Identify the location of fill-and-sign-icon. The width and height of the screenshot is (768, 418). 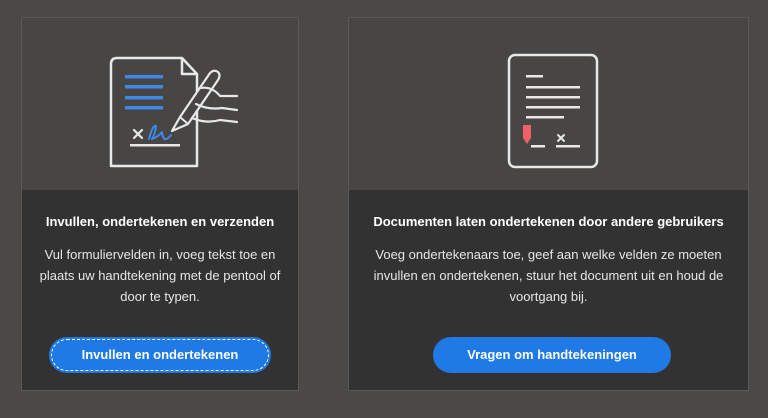
(174, 112).